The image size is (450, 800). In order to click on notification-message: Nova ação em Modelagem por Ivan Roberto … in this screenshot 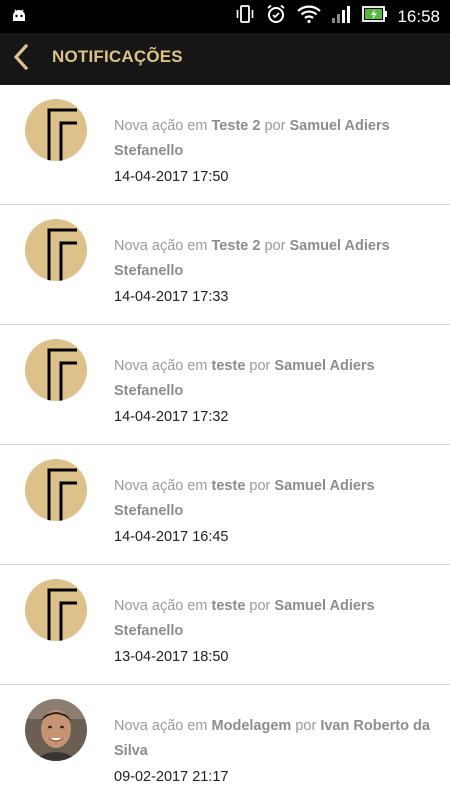, I will do `click(274, 739)`.